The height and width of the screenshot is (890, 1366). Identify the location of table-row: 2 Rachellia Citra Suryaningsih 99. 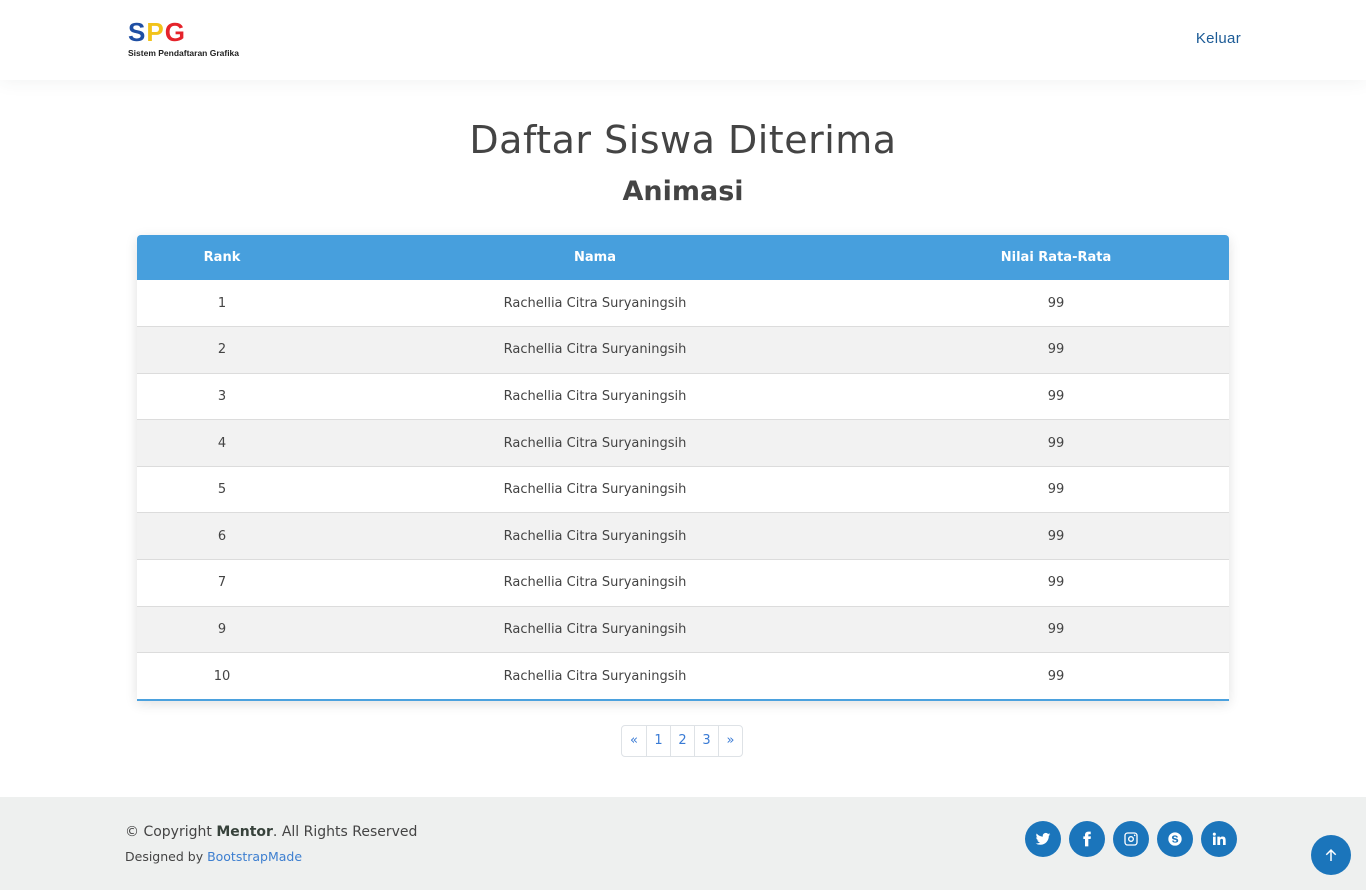
(683, 350).